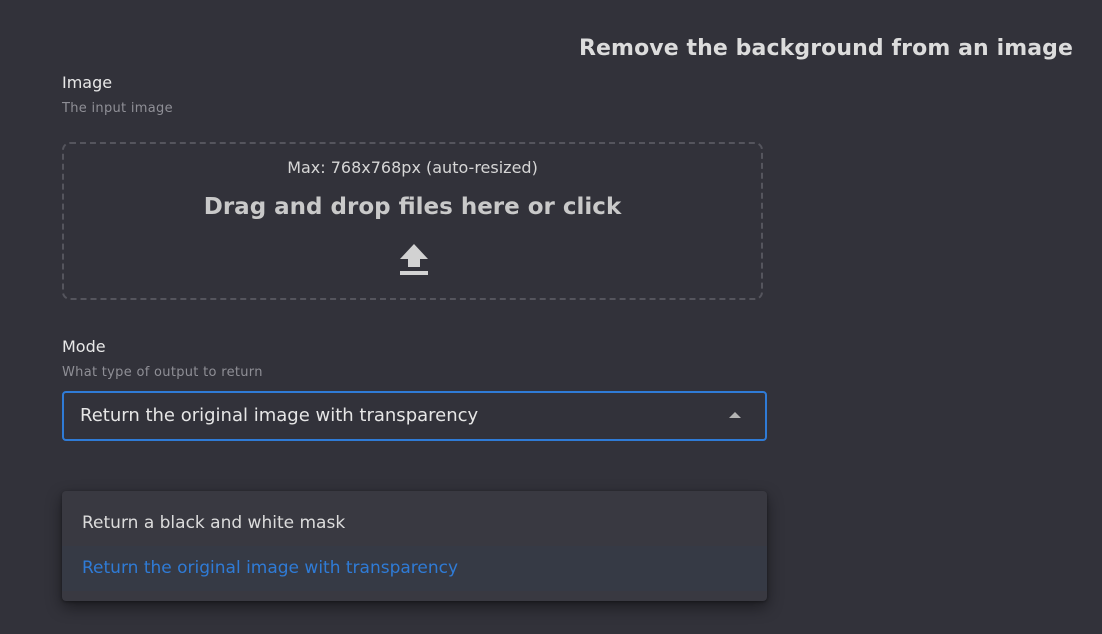 This screenshot has height=634, width=1102. I want to click on dropzone-prompt: Drag and drop files here or click, so click(412, 207).